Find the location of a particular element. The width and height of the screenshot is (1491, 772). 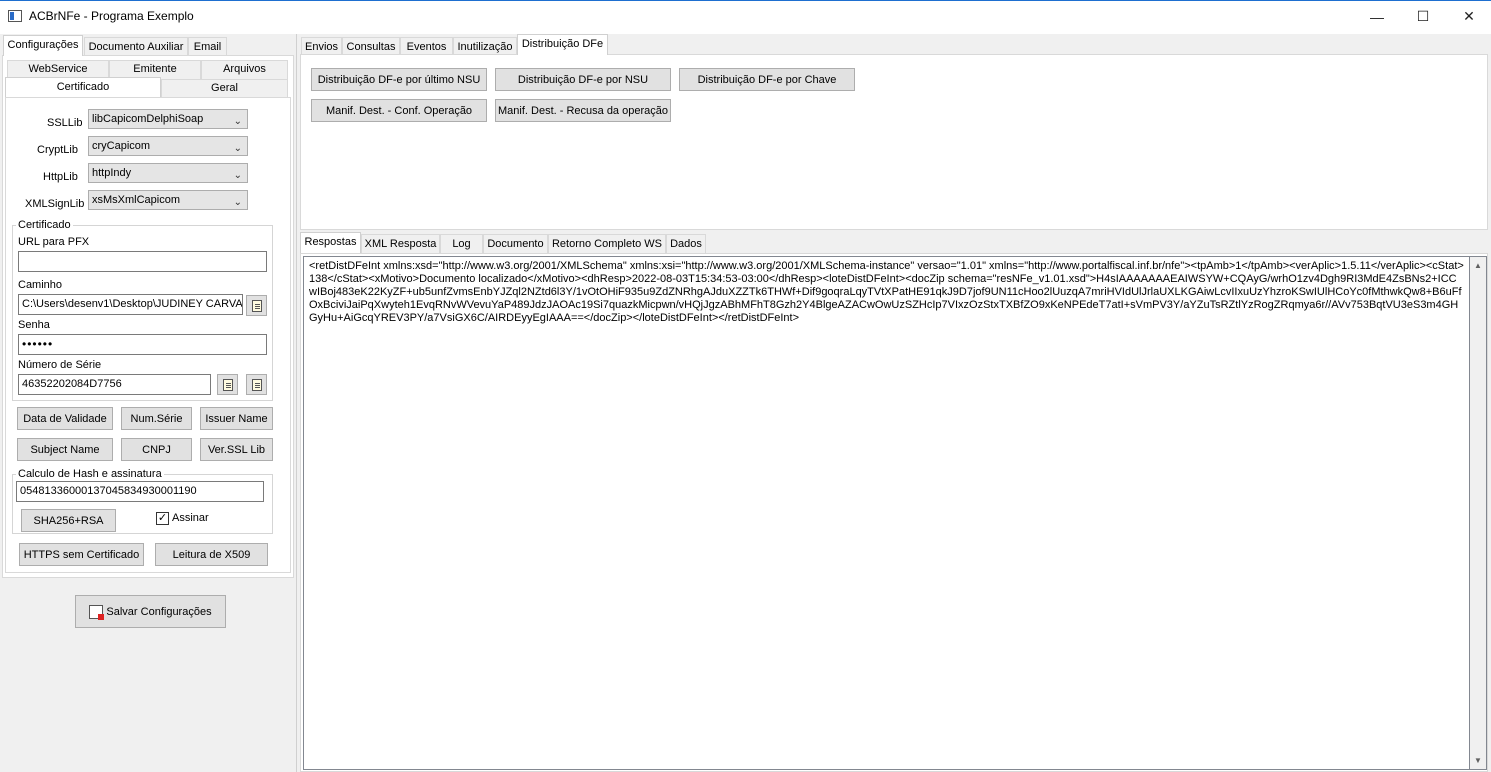

browse-file-button is located at coordinates (256, 305).